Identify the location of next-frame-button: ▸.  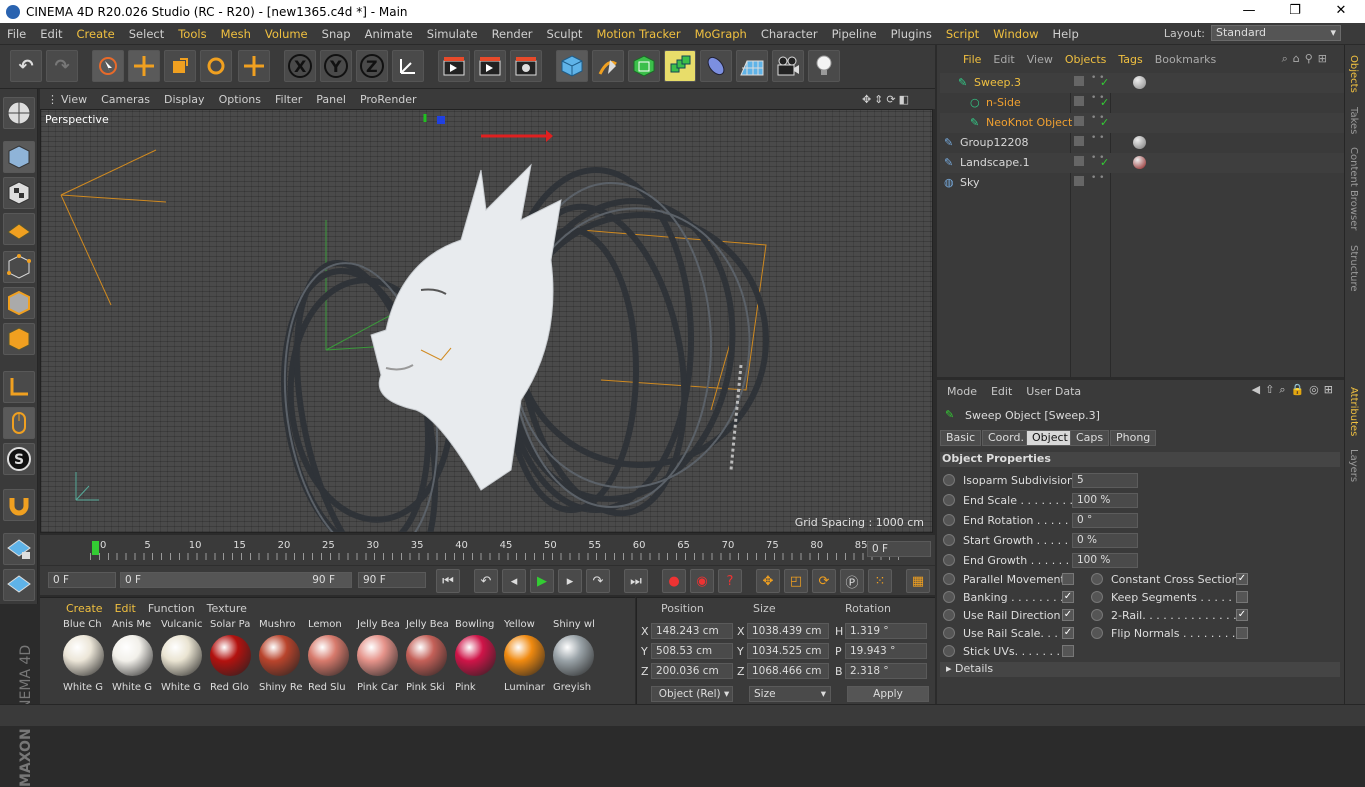
(570, 581).